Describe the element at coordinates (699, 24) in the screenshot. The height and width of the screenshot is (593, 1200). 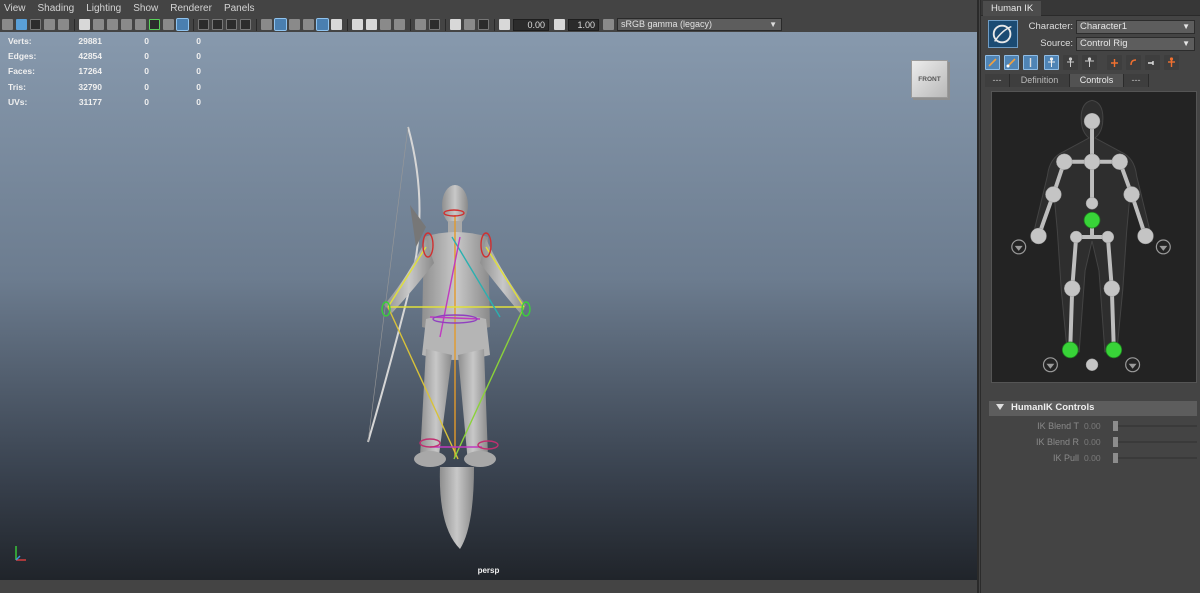
I see `color-space-dropdown: sRGB gamma (legacy) ▼` at that location.